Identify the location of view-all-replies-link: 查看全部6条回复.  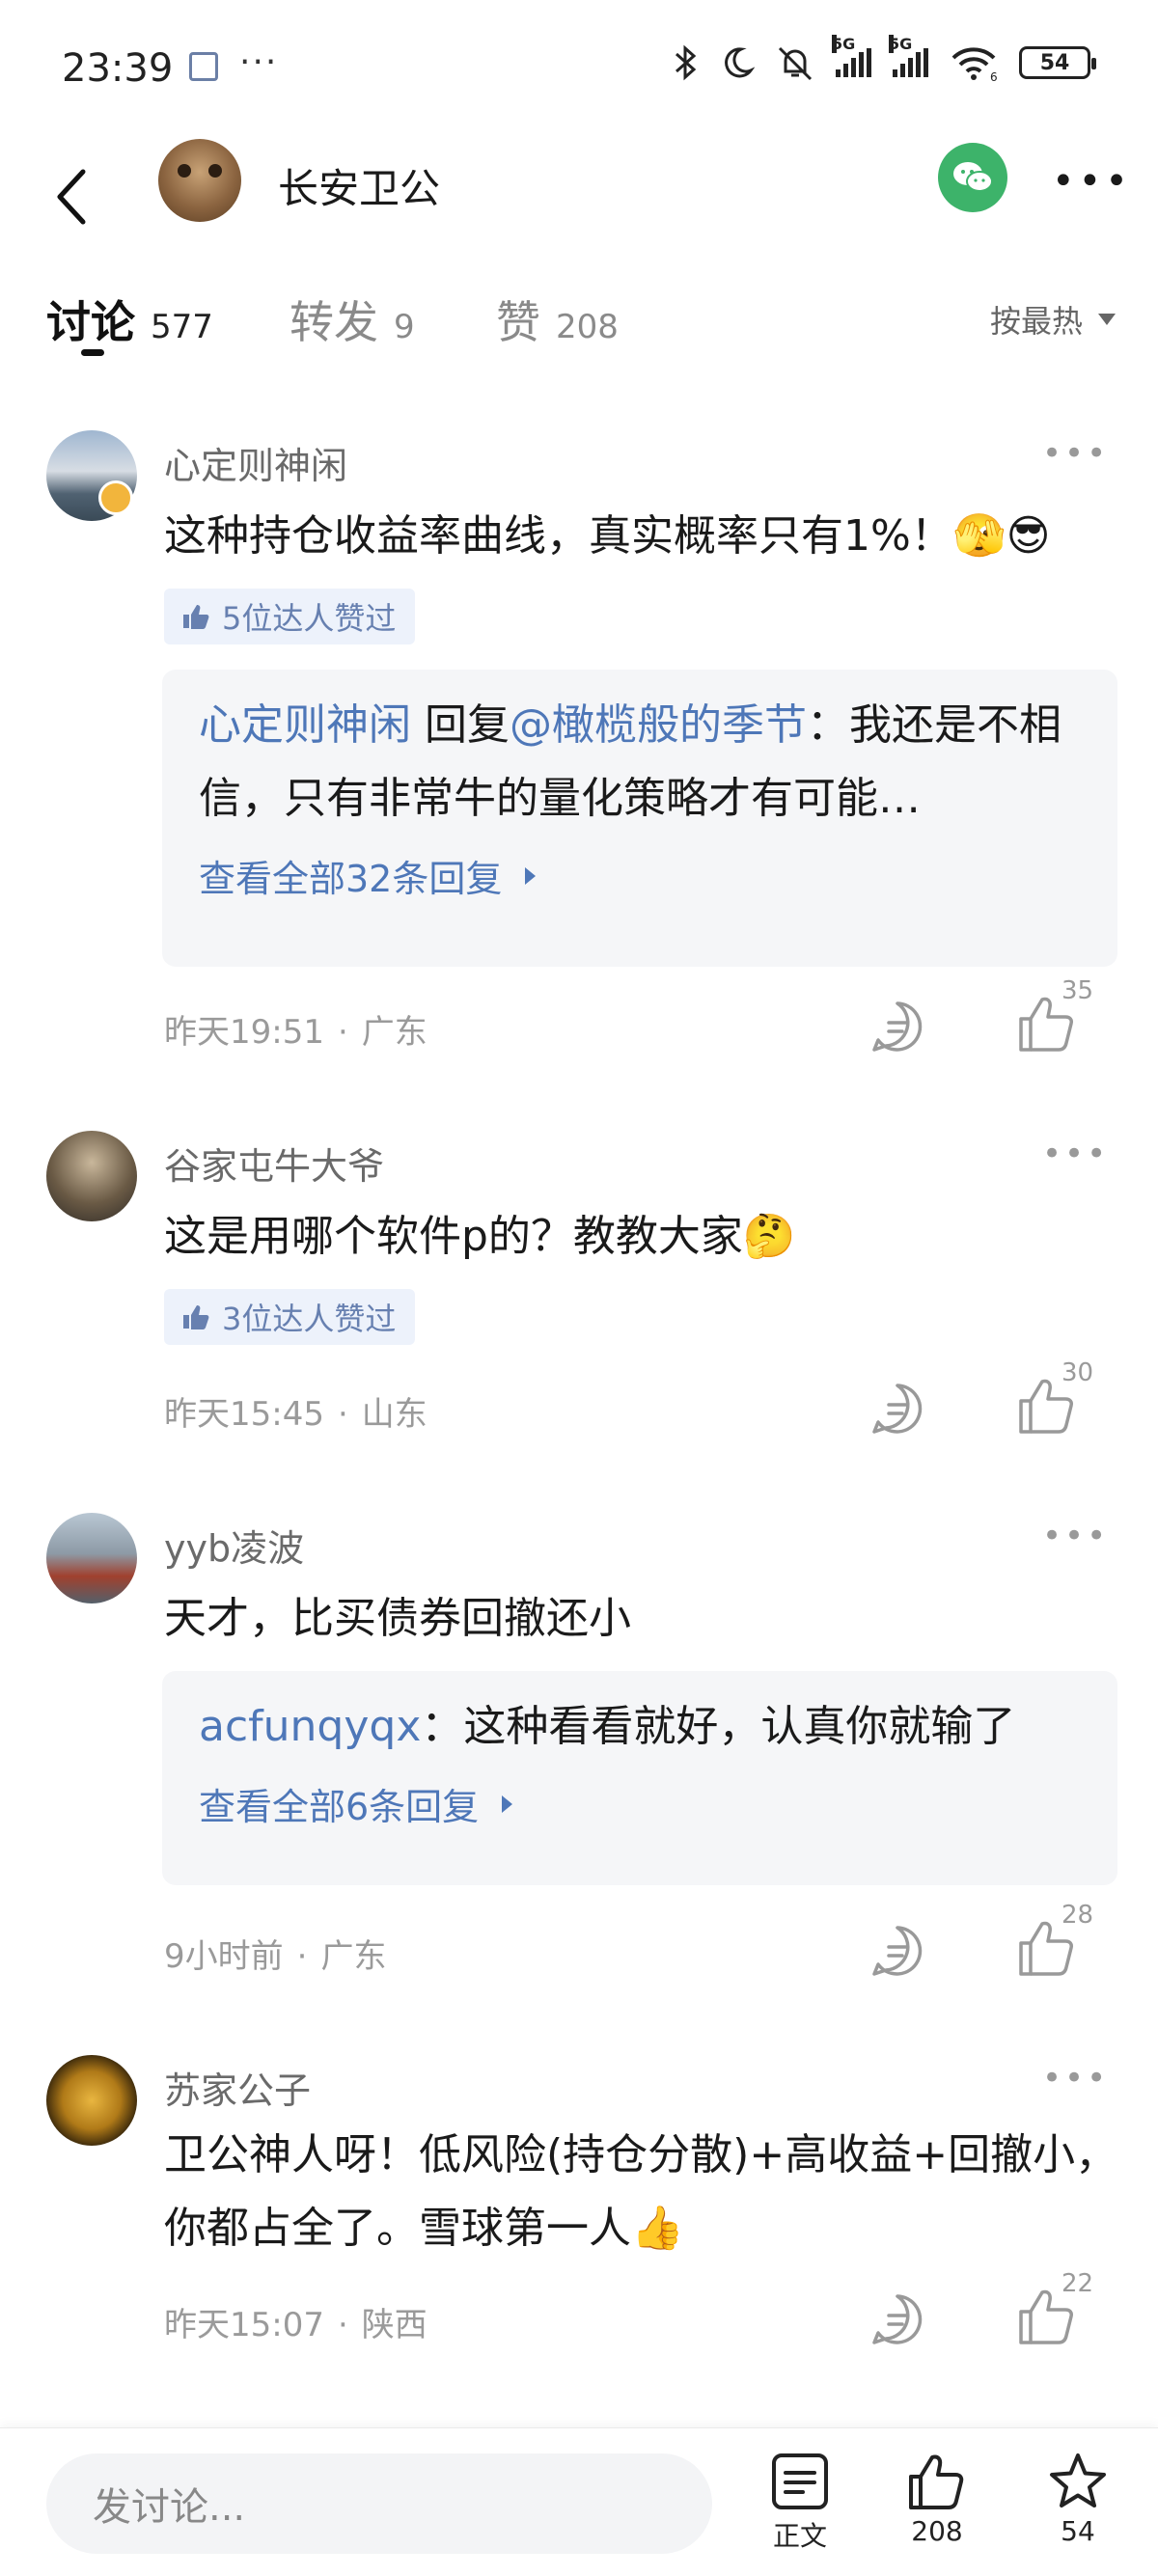
(640, 1804).